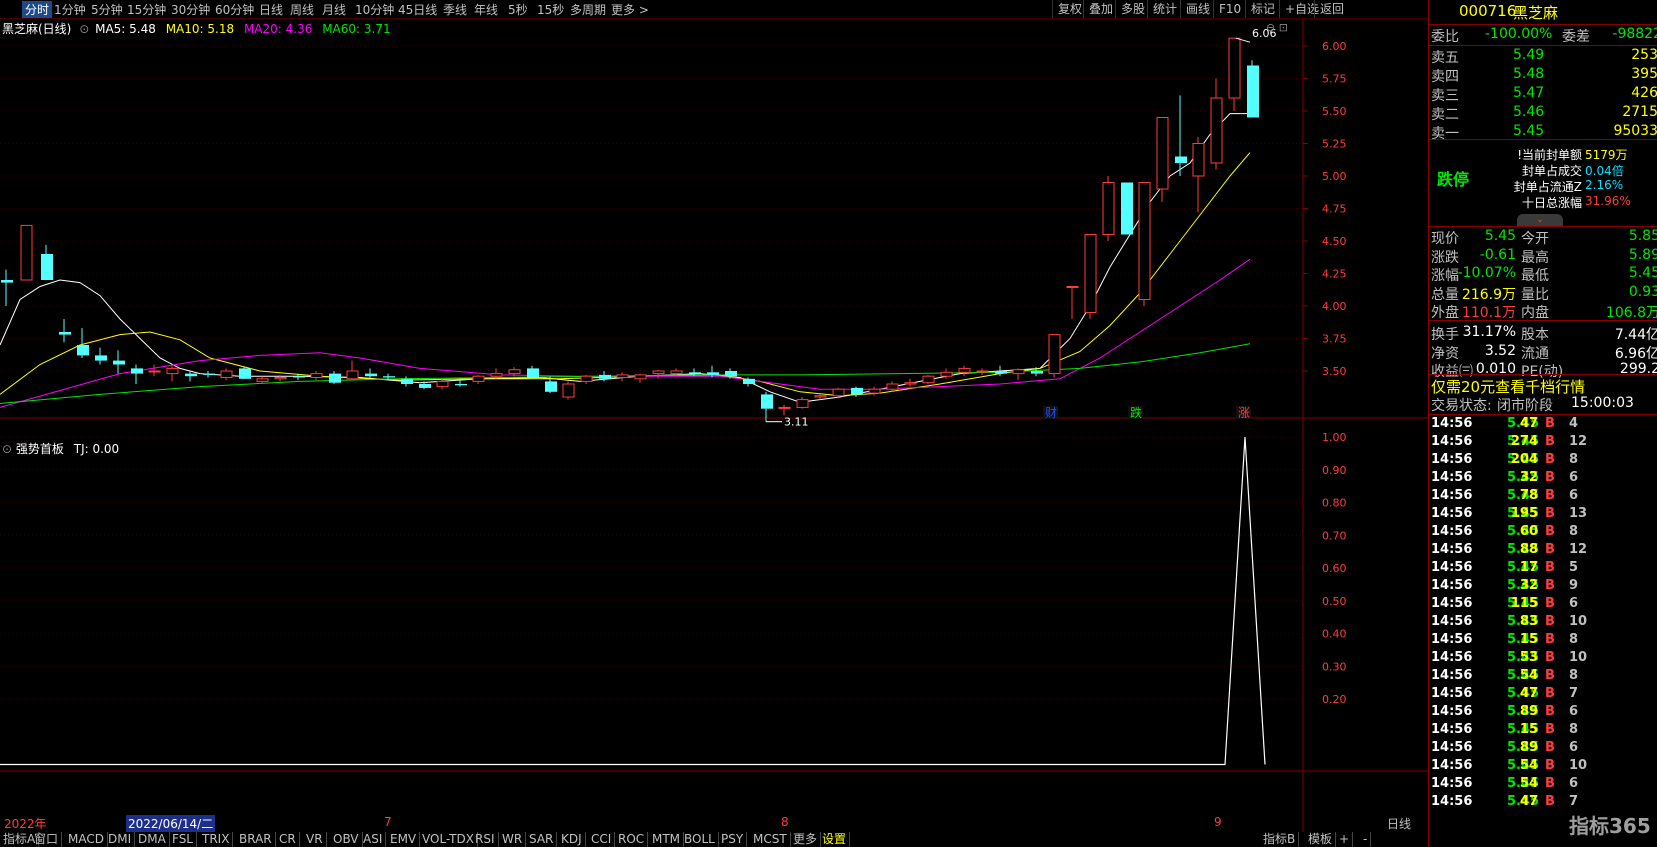  I want to click on tab-period-9: 10分钟, so click(374, 9).